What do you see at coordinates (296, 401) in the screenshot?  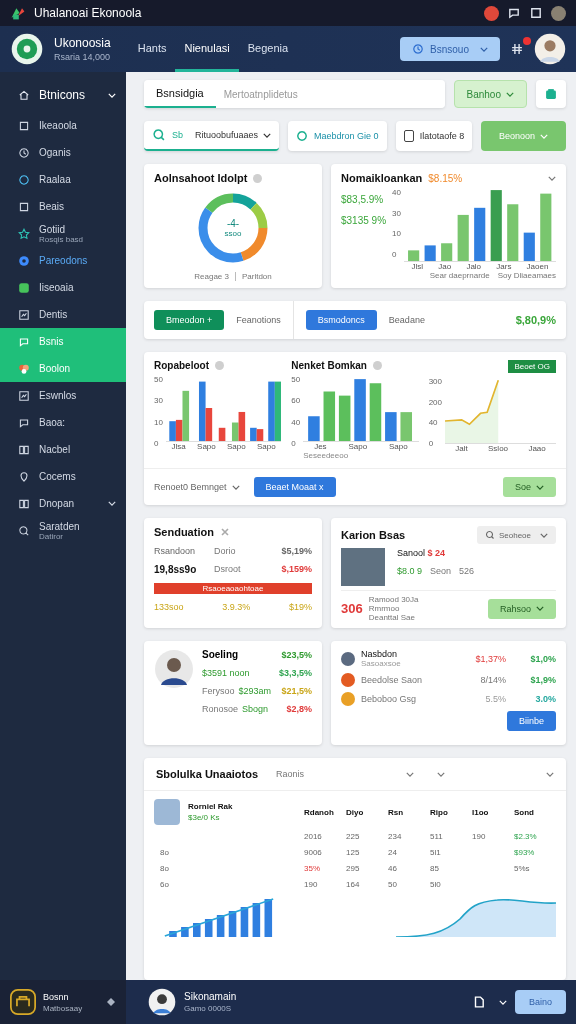 I see `axis-label: 60` at bounding box center [296, 401].